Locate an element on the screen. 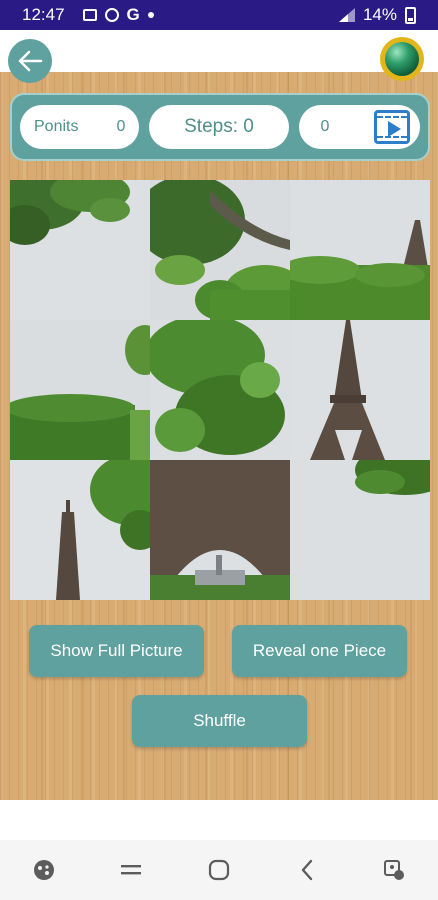  bottom-gap is located at coordinates (219, 820).